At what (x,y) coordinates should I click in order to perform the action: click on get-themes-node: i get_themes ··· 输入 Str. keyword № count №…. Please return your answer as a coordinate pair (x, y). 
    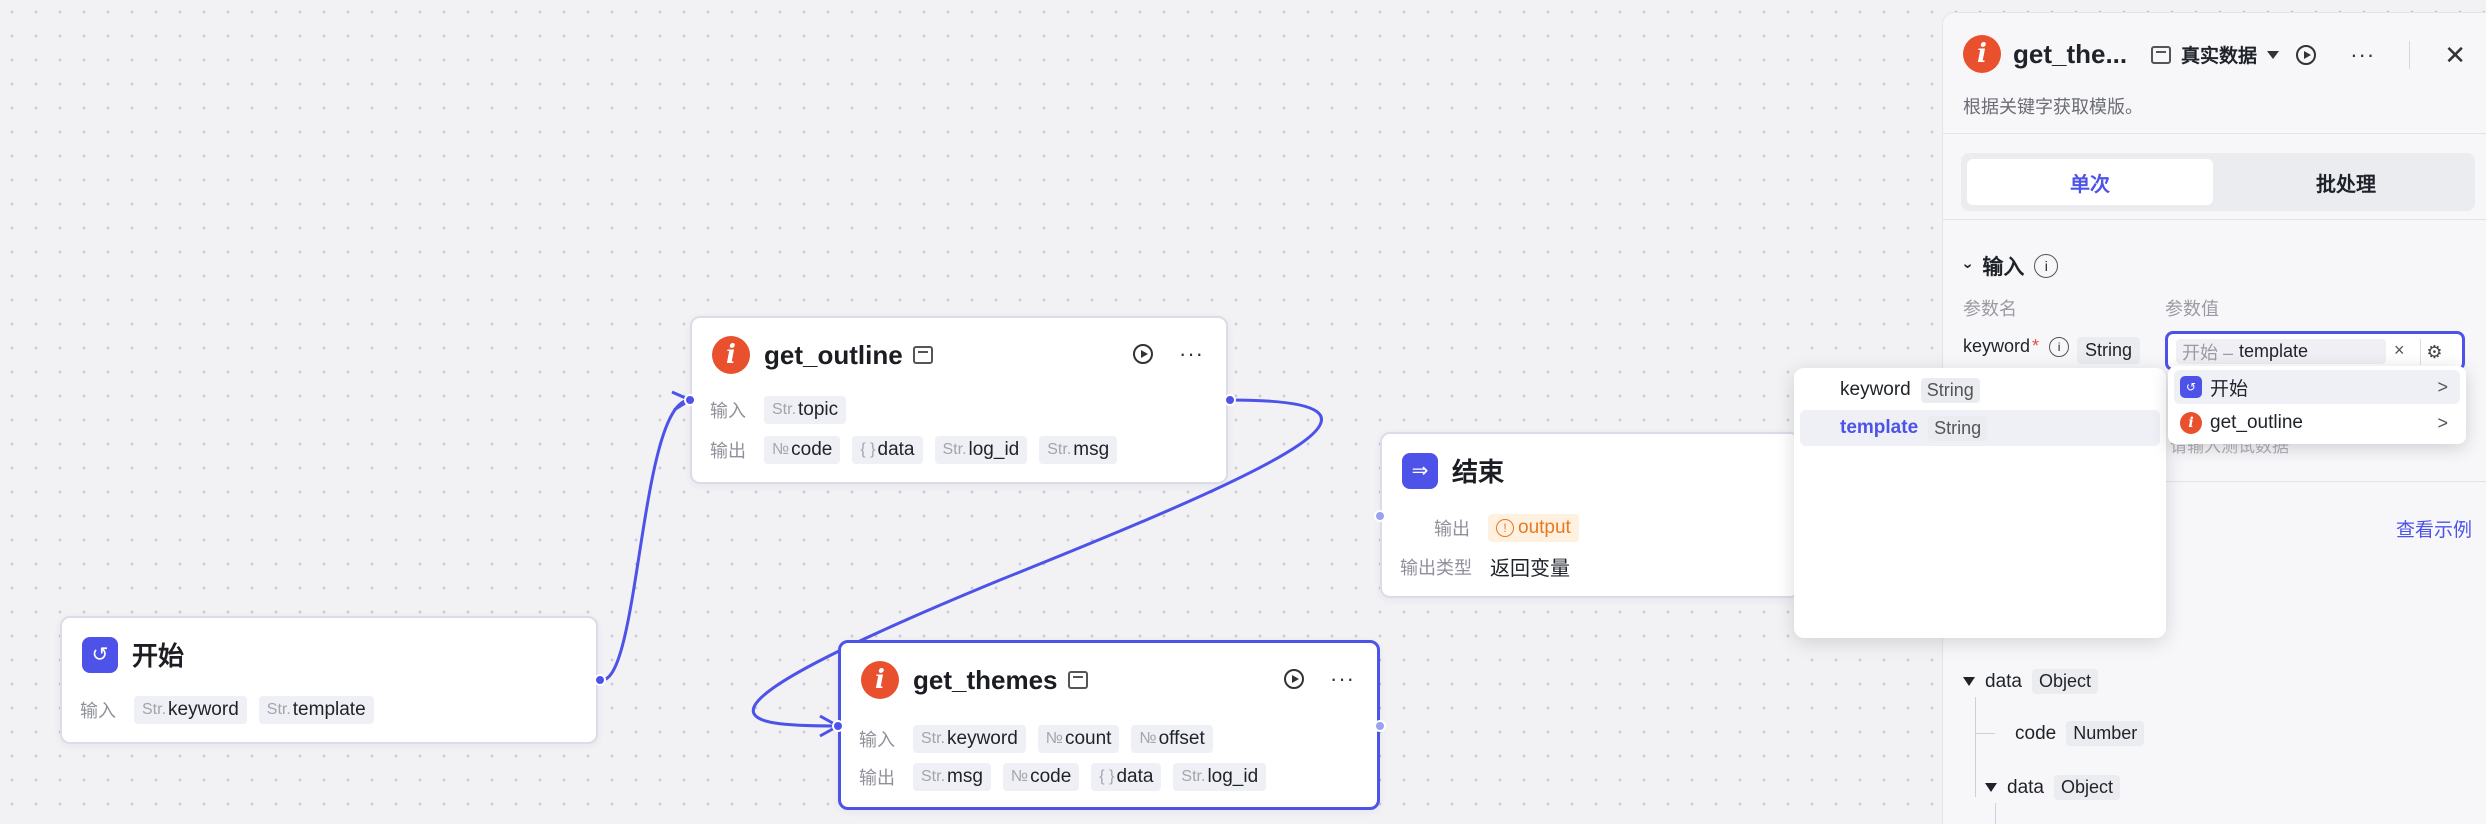
    Looking at the image, I should click on (1109, 725).